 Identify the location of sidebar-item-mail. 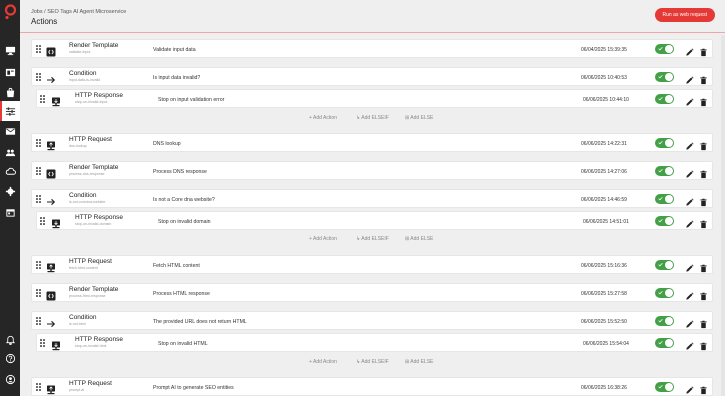
(10, 131).